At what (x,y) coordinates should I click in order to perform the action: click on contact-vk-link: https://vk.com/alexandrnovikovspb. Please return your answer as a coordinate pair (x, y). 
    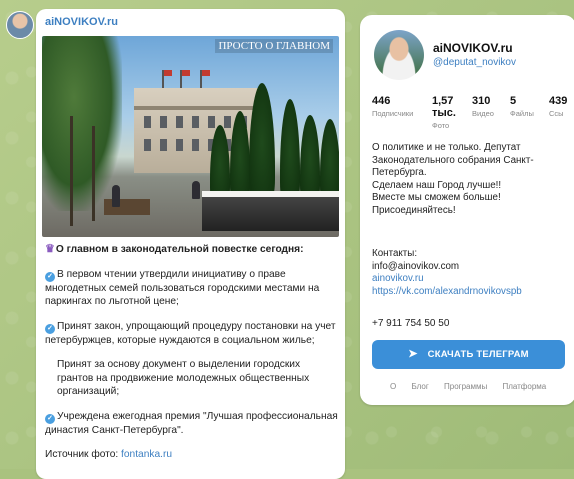
    Looking at the image, I should click on (470, 292).